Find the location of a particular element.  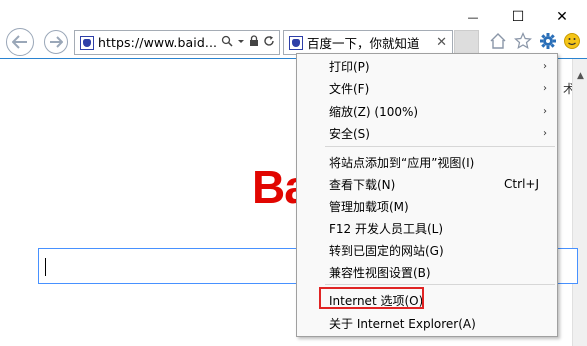

close-icon: ✕ is located at coordinates (562, 17).